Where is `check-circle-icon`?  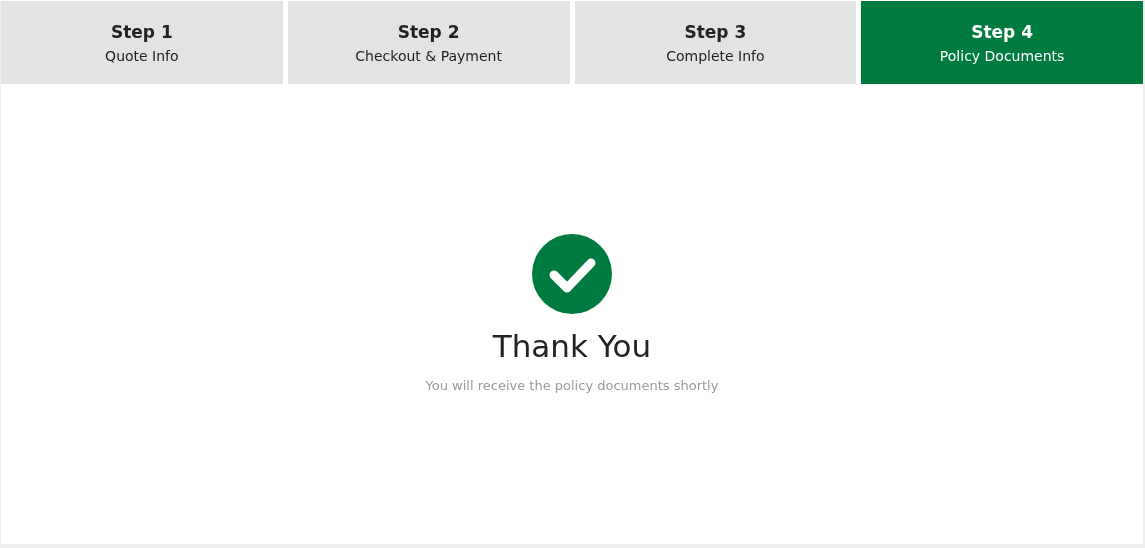
check-circle-icon is located at coordinates (572, 274).